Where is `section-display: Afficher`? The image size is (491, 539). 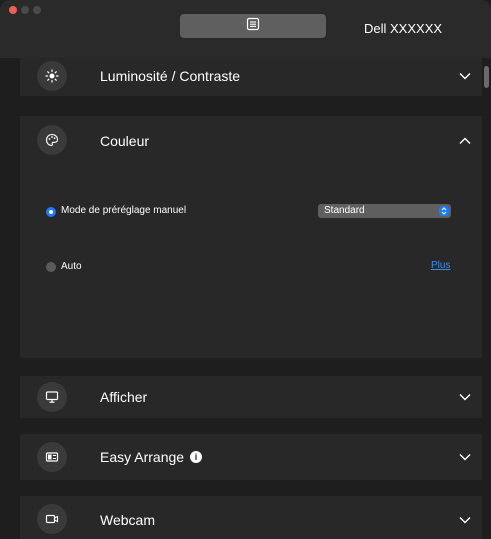 section-display: Afficher is located at coordinates (251, 397).